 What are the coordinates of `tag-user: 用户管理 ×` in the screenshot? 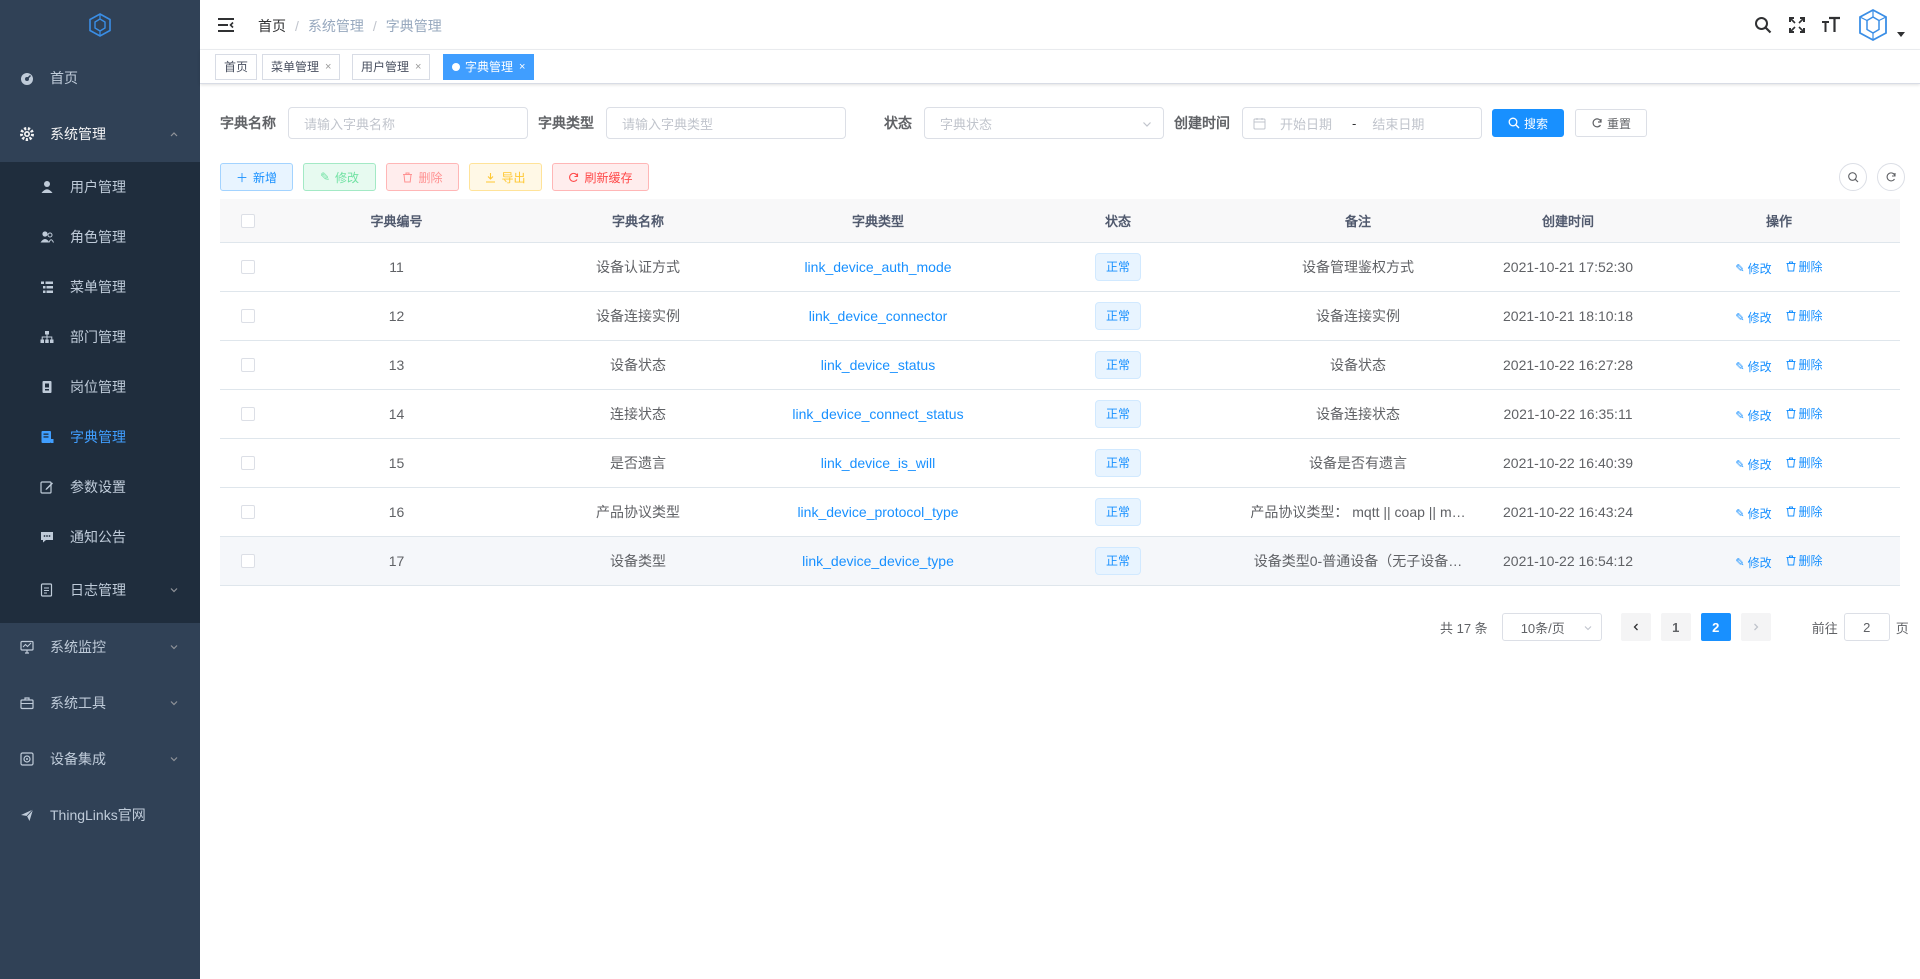 It's located at (391, 67).